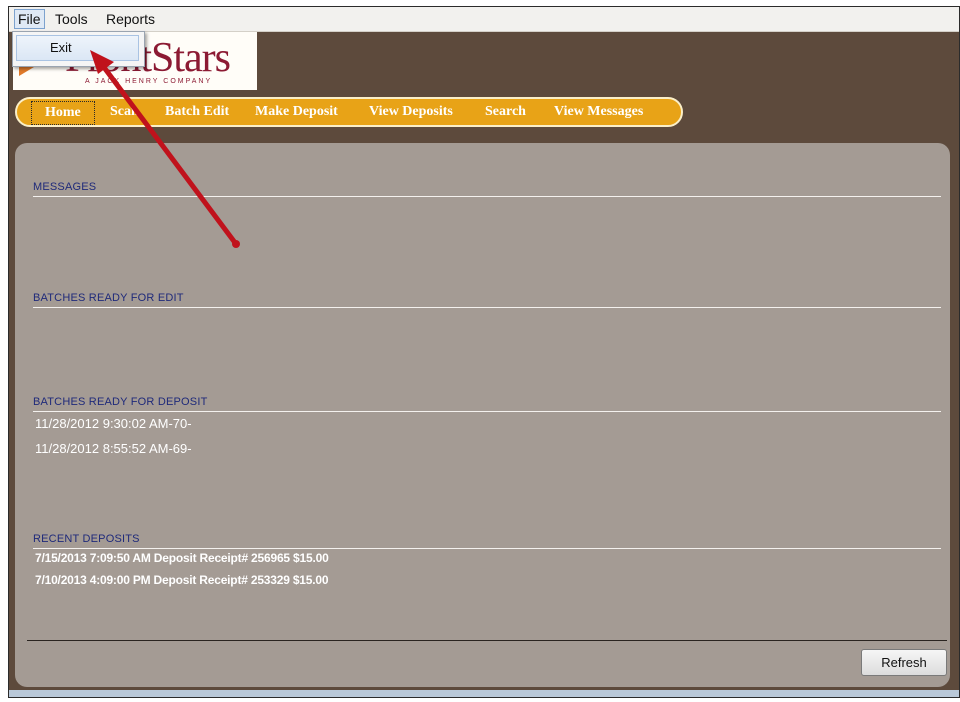 The image size is (960, 702). What do you see at coordinates (487, 307) in the screenshot?
I see `batches-edit-rule` at bounding box center [487, 307].